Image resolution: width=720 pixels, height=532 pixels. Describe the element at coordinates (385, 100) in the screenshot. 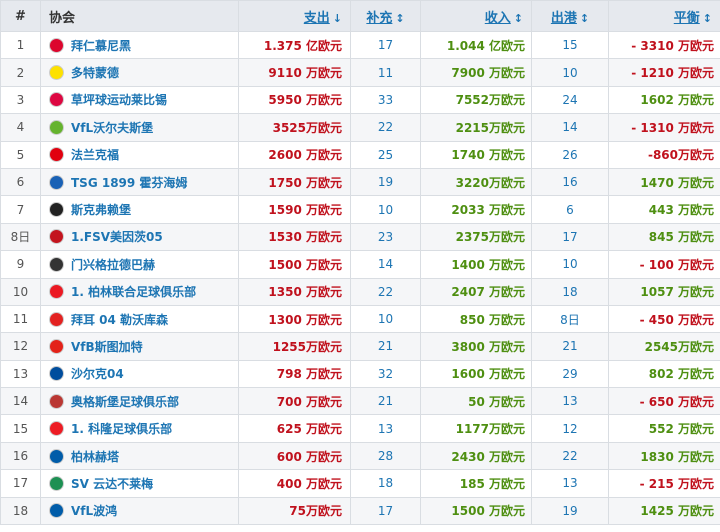

I see `arrivals-link: 33` at that location.